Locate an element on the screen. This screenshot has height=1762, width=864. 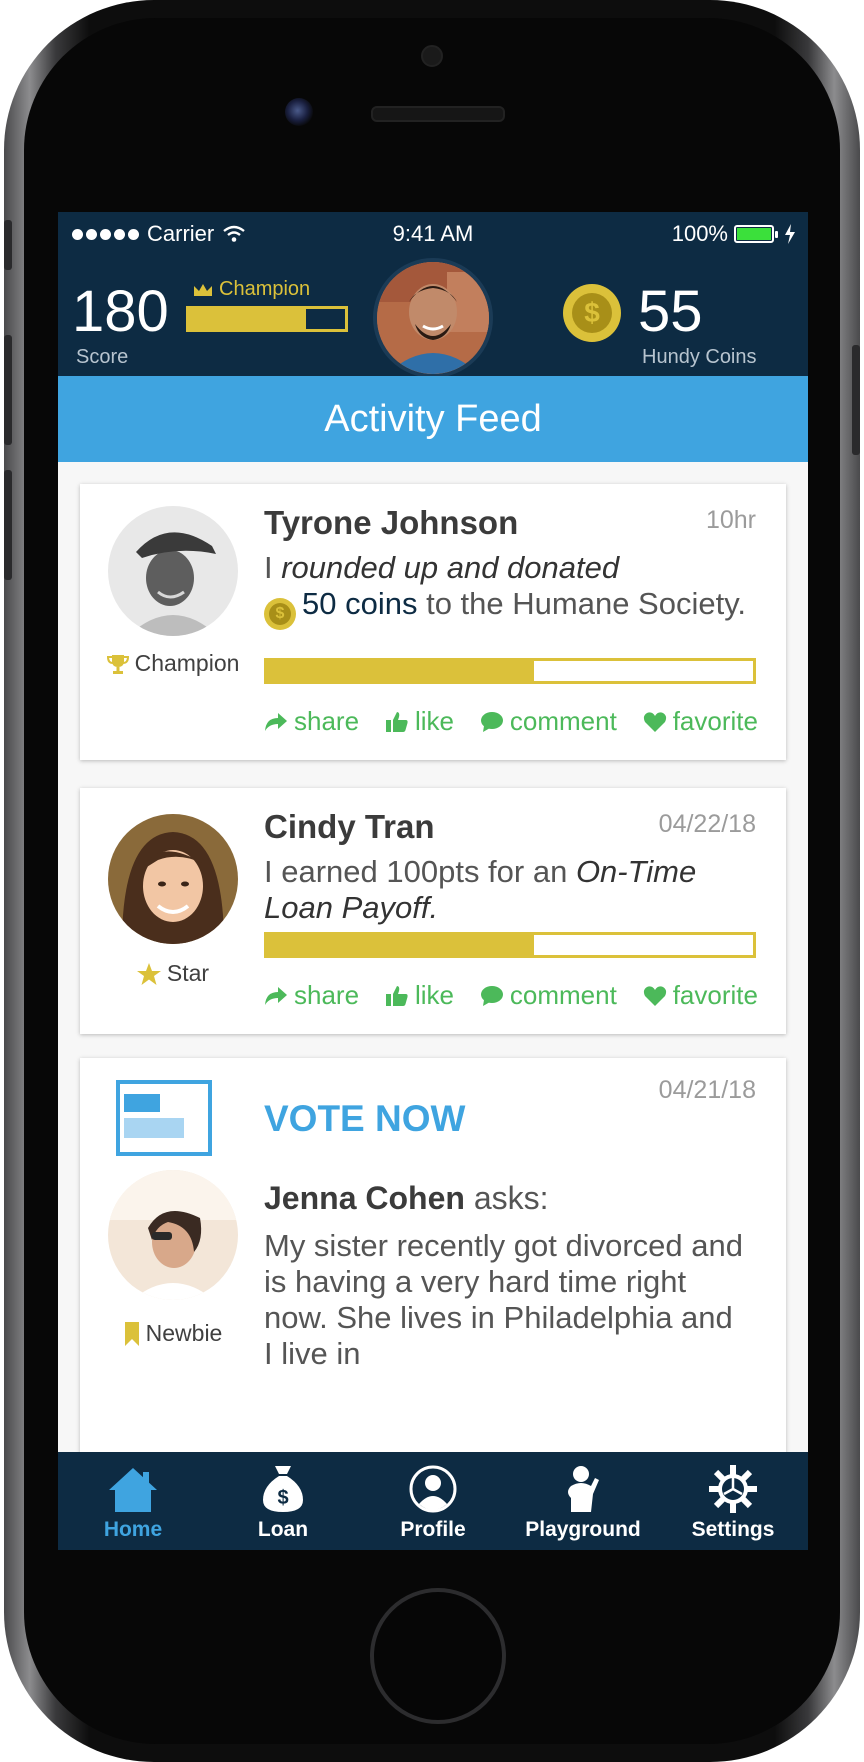
tab-playground: Playground is located at coordinates (583, 1501).